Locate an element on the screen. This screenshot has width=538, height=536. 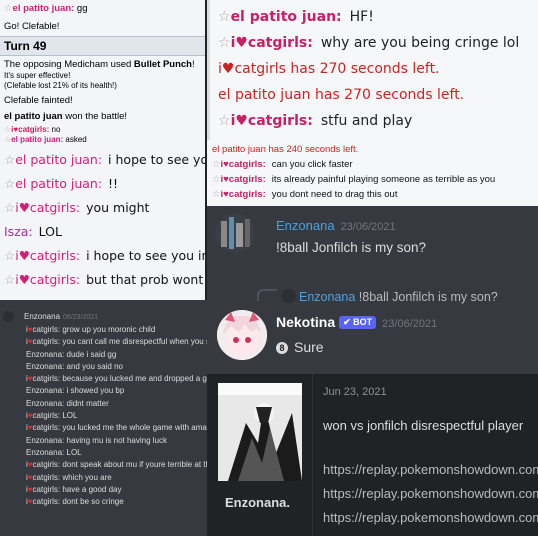
list-item: Enzonana: didnt matter is located at coordinates (116, 404).